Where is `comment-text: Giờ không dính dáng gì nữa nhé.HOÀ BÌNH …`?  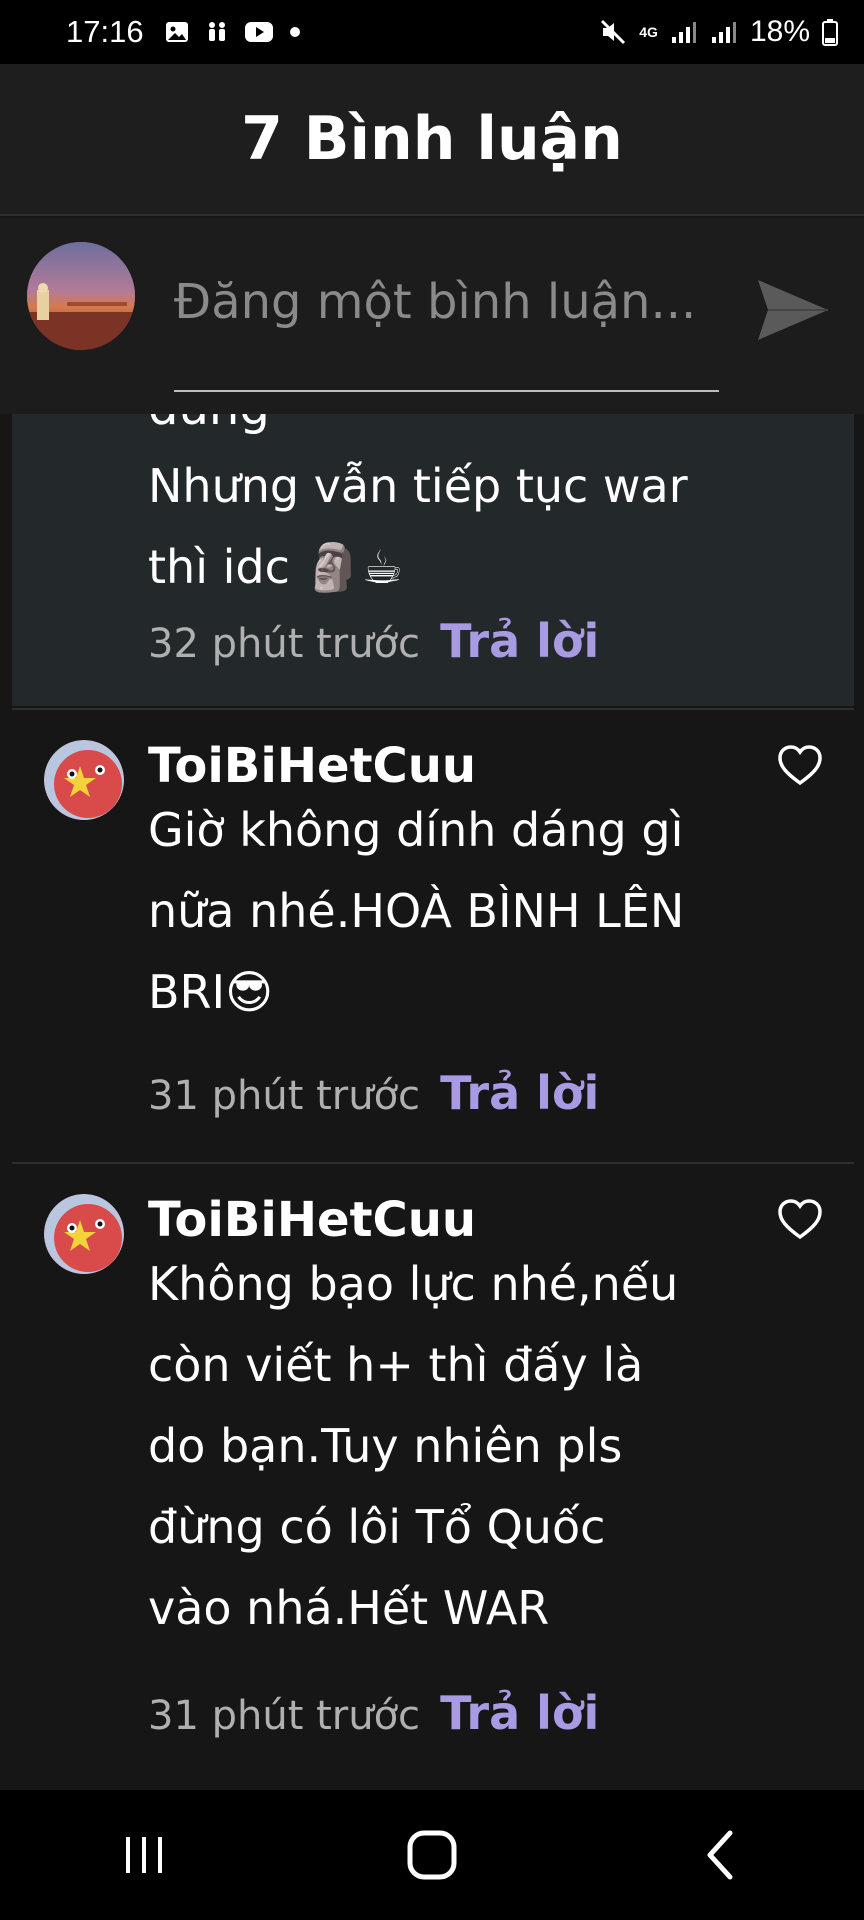
comment-text: Giờ không dính dáng gì nữa nhé.HOÀ BÌNH … is located at coordinates (416, 911).